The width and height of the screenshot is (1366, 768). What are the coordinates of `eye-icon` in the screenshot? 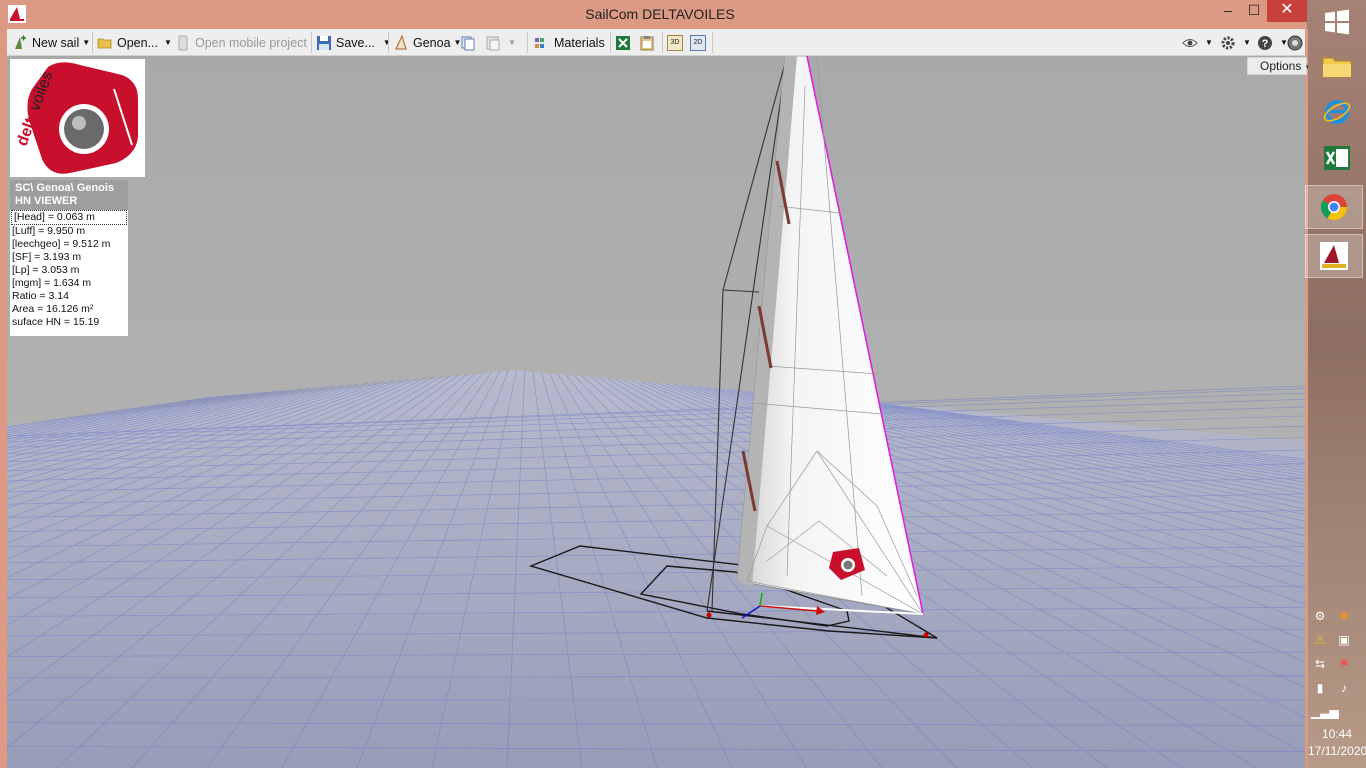 It's located at (1190, 42).